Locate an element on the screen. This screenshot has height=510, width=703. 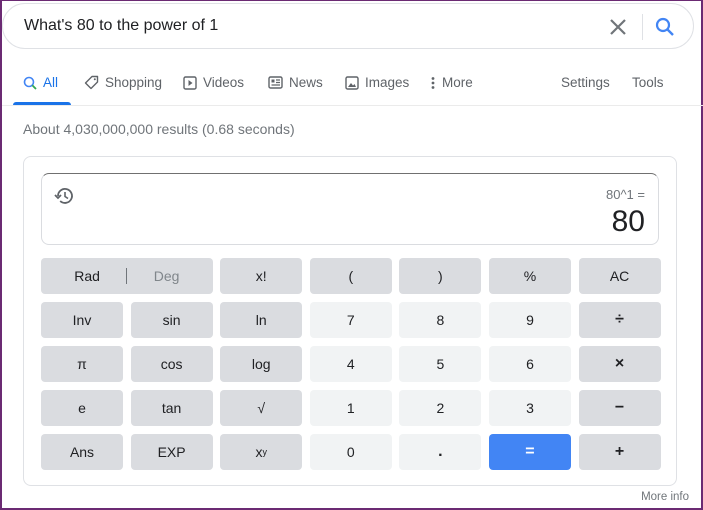
digit-2-button: 2 is located at coordinates (440, 408).